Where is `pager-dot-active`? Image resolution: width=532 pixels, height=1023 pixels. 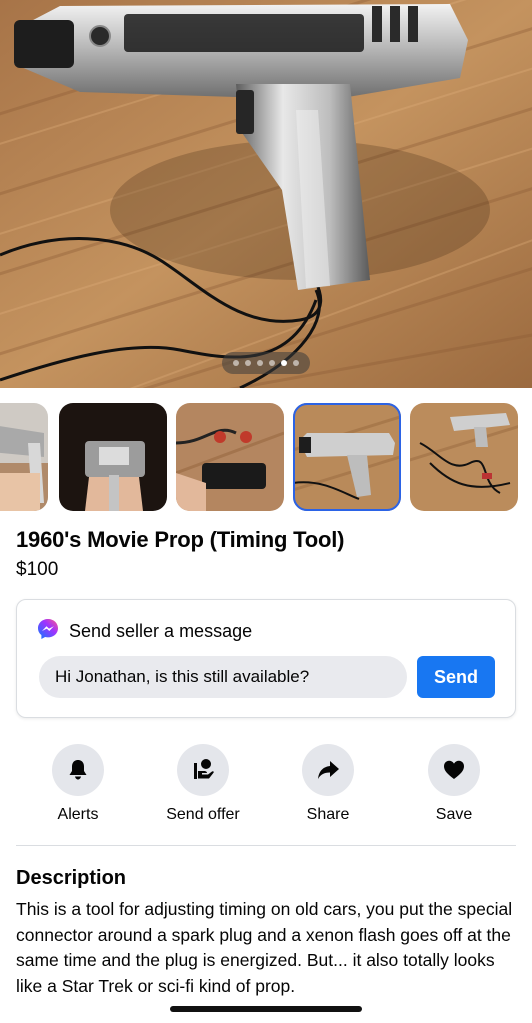 pager-dot-active is located at coordinates (284, 363).